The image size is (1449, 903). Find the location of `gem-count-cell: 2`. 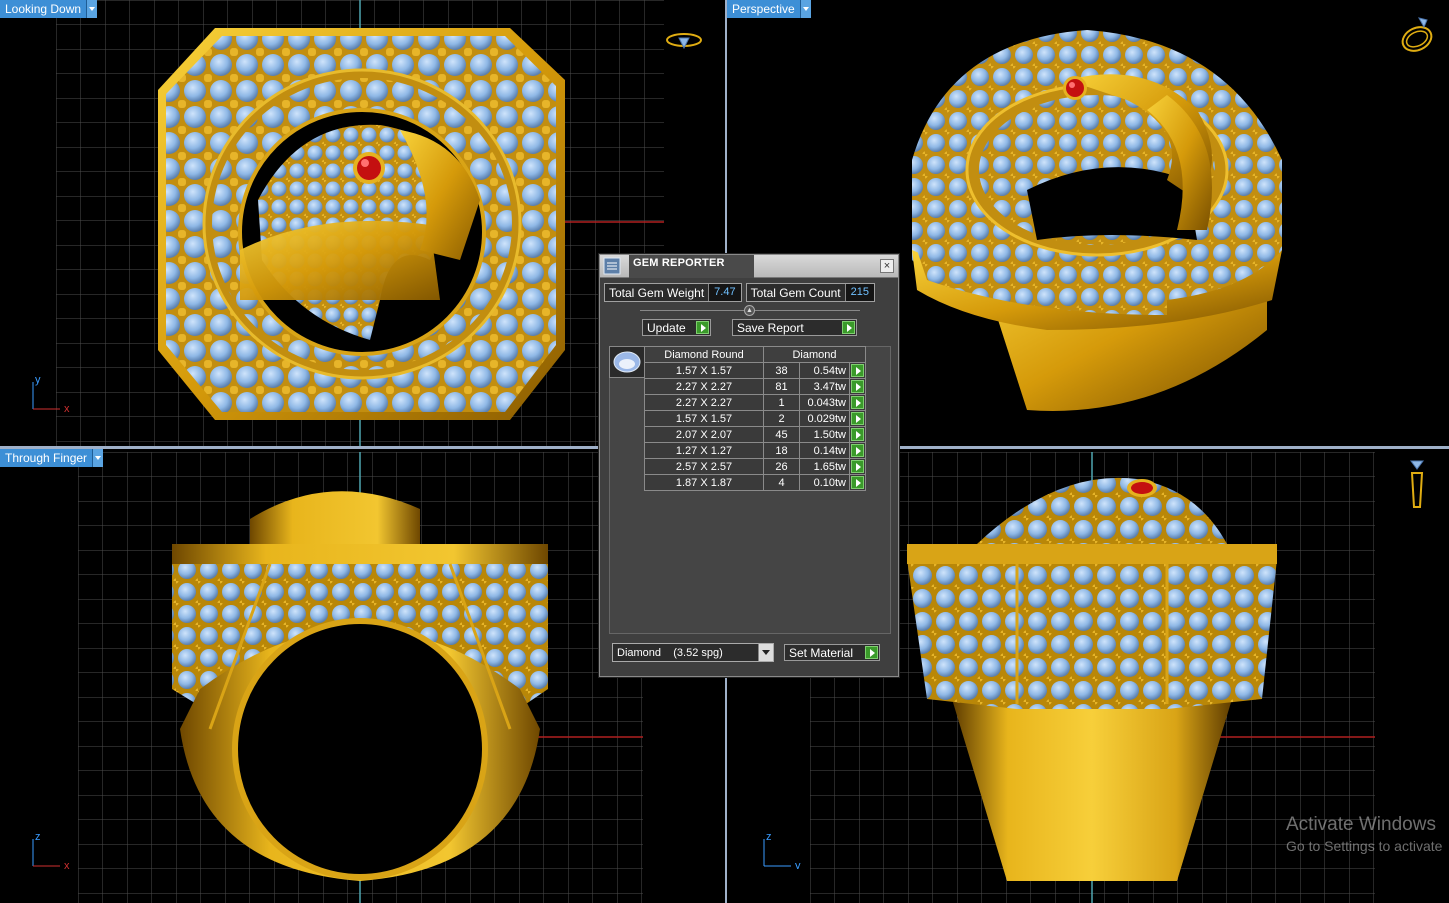

gem-count-cell: 2 is located at coordinates (781, 418).